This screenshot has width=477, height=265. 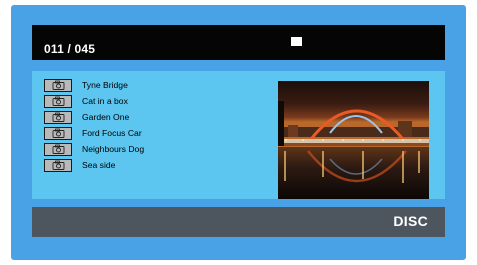 I want to click on list-item: Neighbours Dog, so click(x=94, y=149).